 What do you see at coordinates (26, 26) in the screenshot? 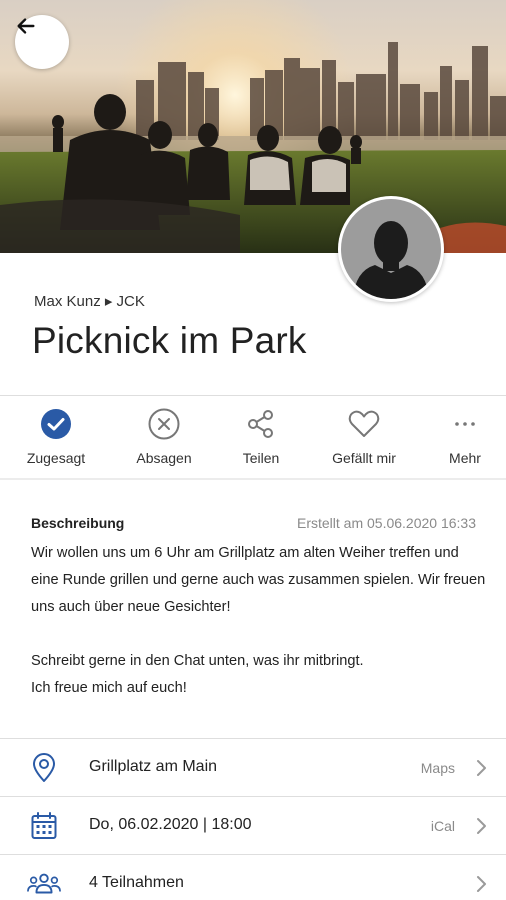
I see `arrow-left-icon` at bounding box center [26, 26].